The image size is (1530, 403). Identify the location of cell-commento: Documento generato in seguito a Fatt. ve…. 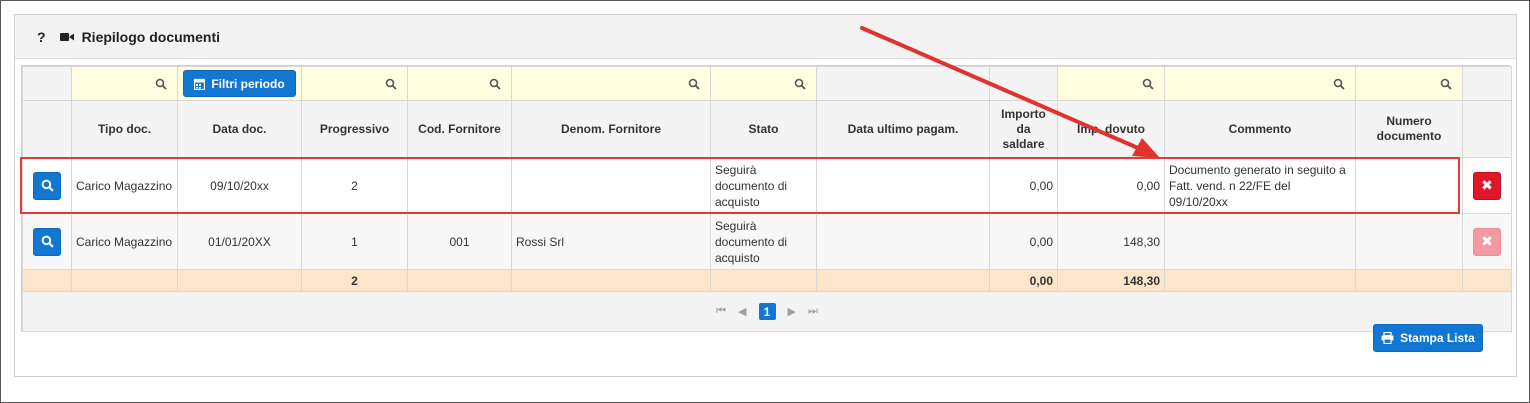
(1260, 185).